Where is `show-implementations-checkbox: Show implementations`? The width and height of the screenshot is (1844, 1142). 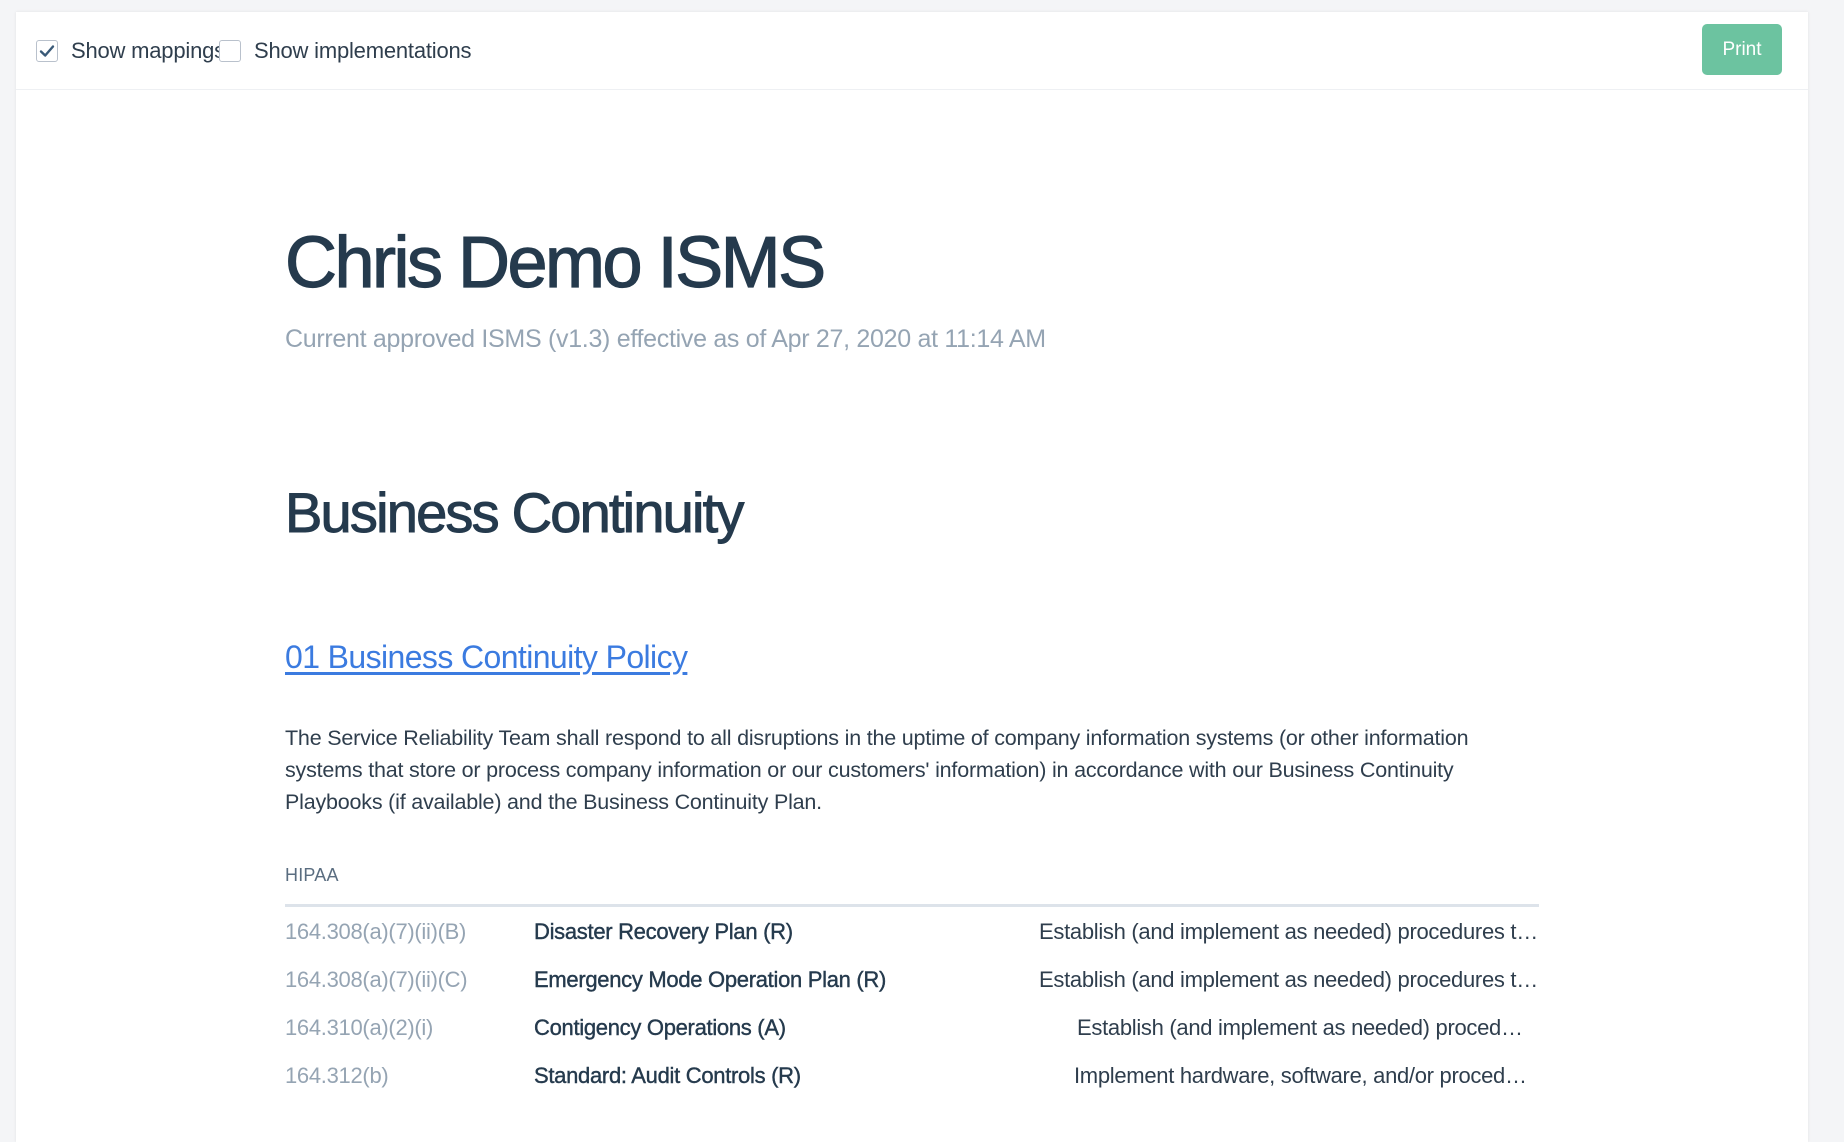 show-implementations-checkbox: Show implementations is located at coordinates (345, 51).